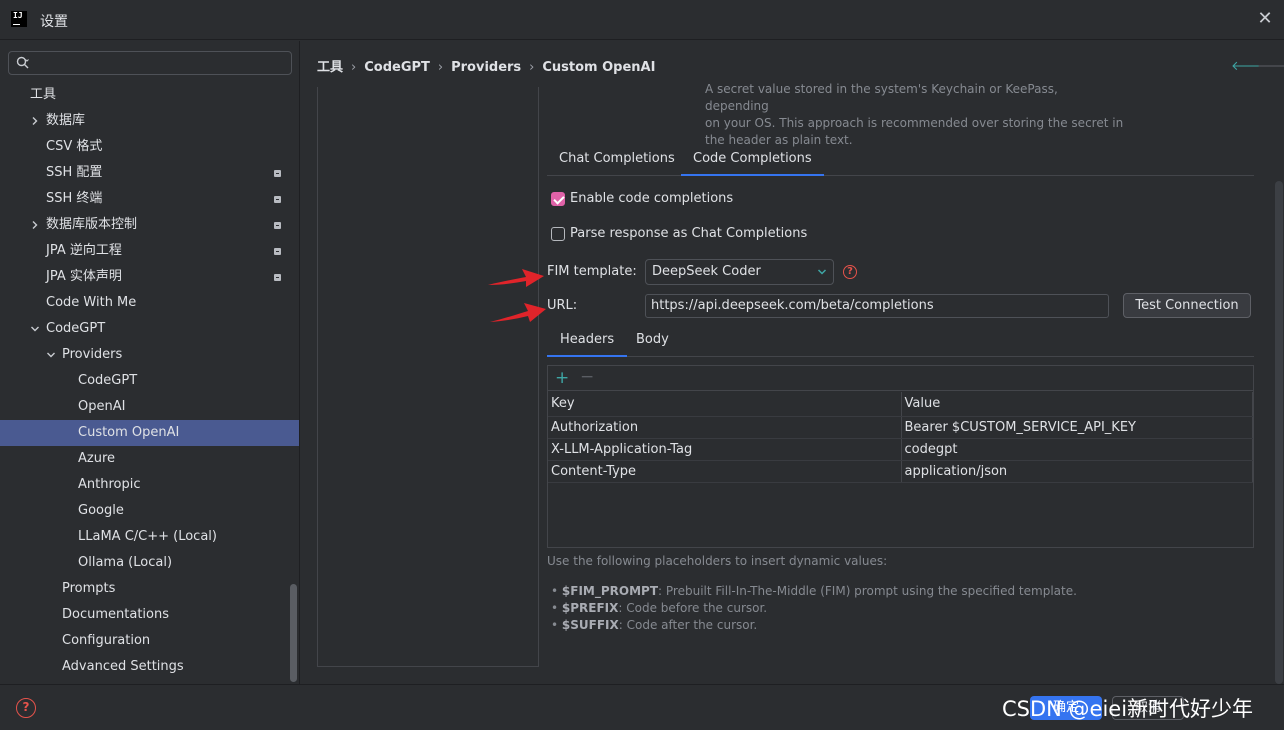 The width and height of the screenshot is (1284, 730). Describe the element at coordinates (558, 234) in the screenshot. I see `checkbox-unchecked-icon` at that location.